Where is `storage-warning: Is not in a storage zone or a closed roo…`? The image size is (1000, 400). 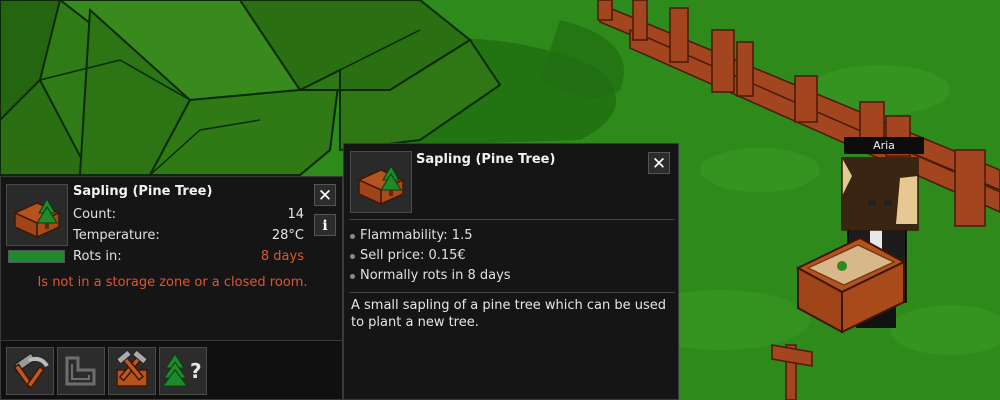
storage-warning: Is not in a storage zone or a closed roo… is located at coordinates (172, 282).